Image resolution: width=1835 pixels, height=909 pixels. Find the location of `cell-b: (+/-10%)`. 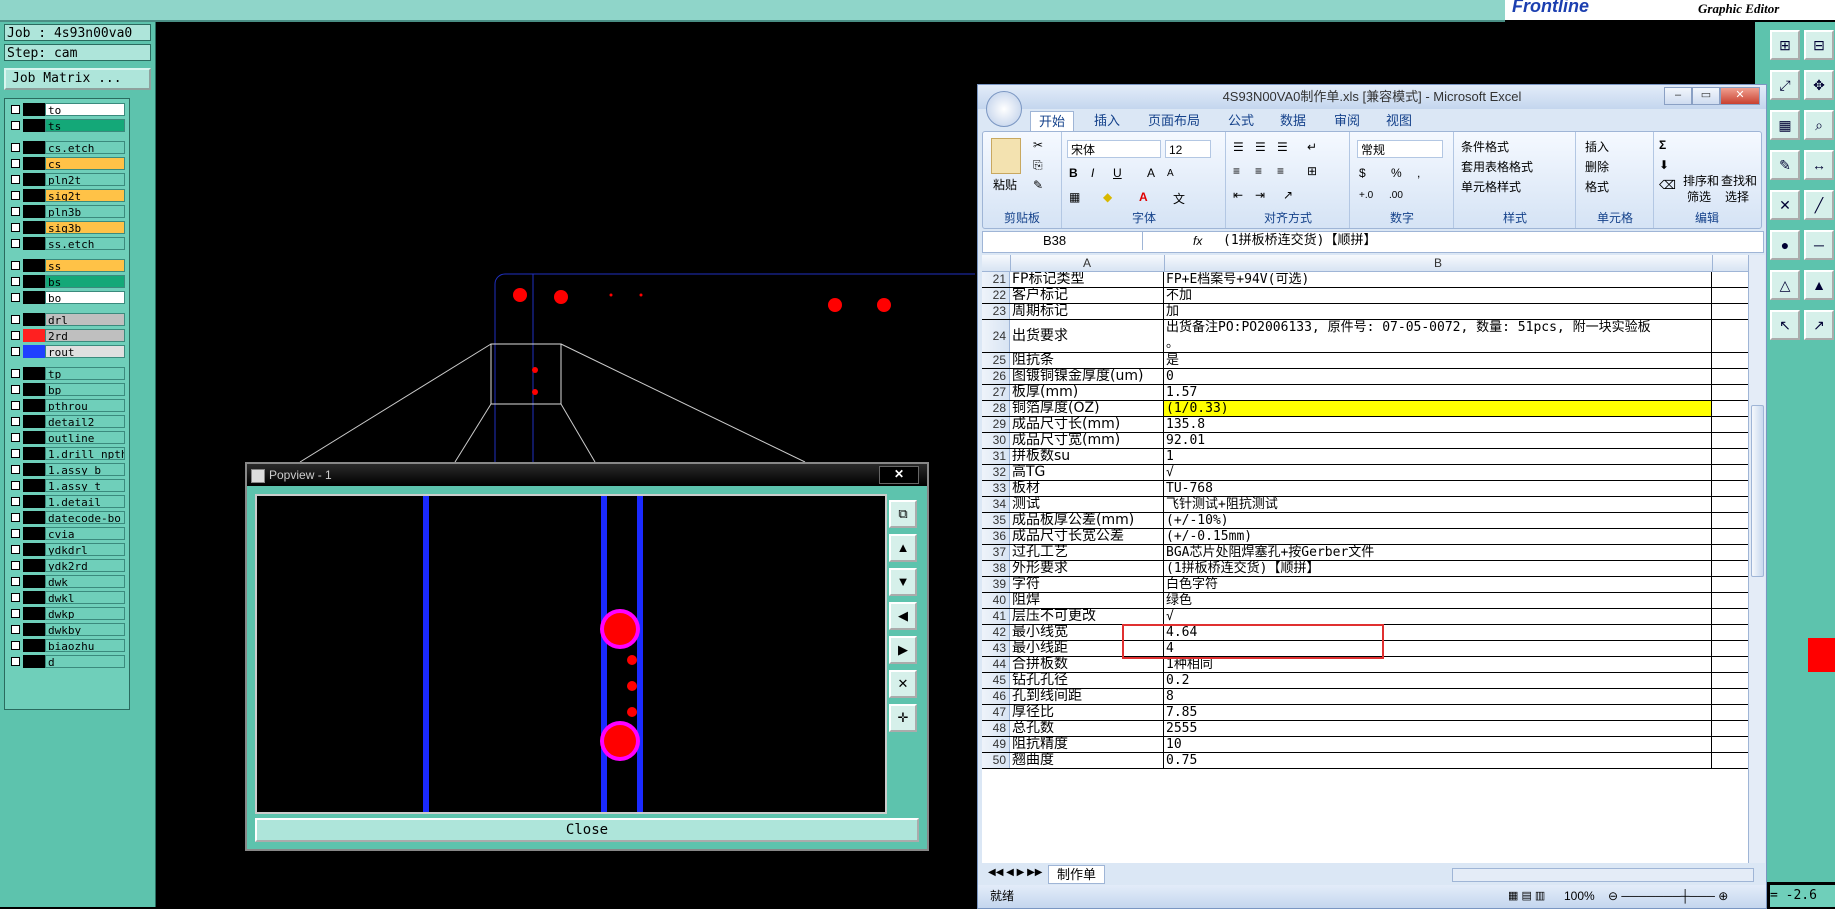

cell-b: (+/-10%) is located at coordinates (1438, 520).